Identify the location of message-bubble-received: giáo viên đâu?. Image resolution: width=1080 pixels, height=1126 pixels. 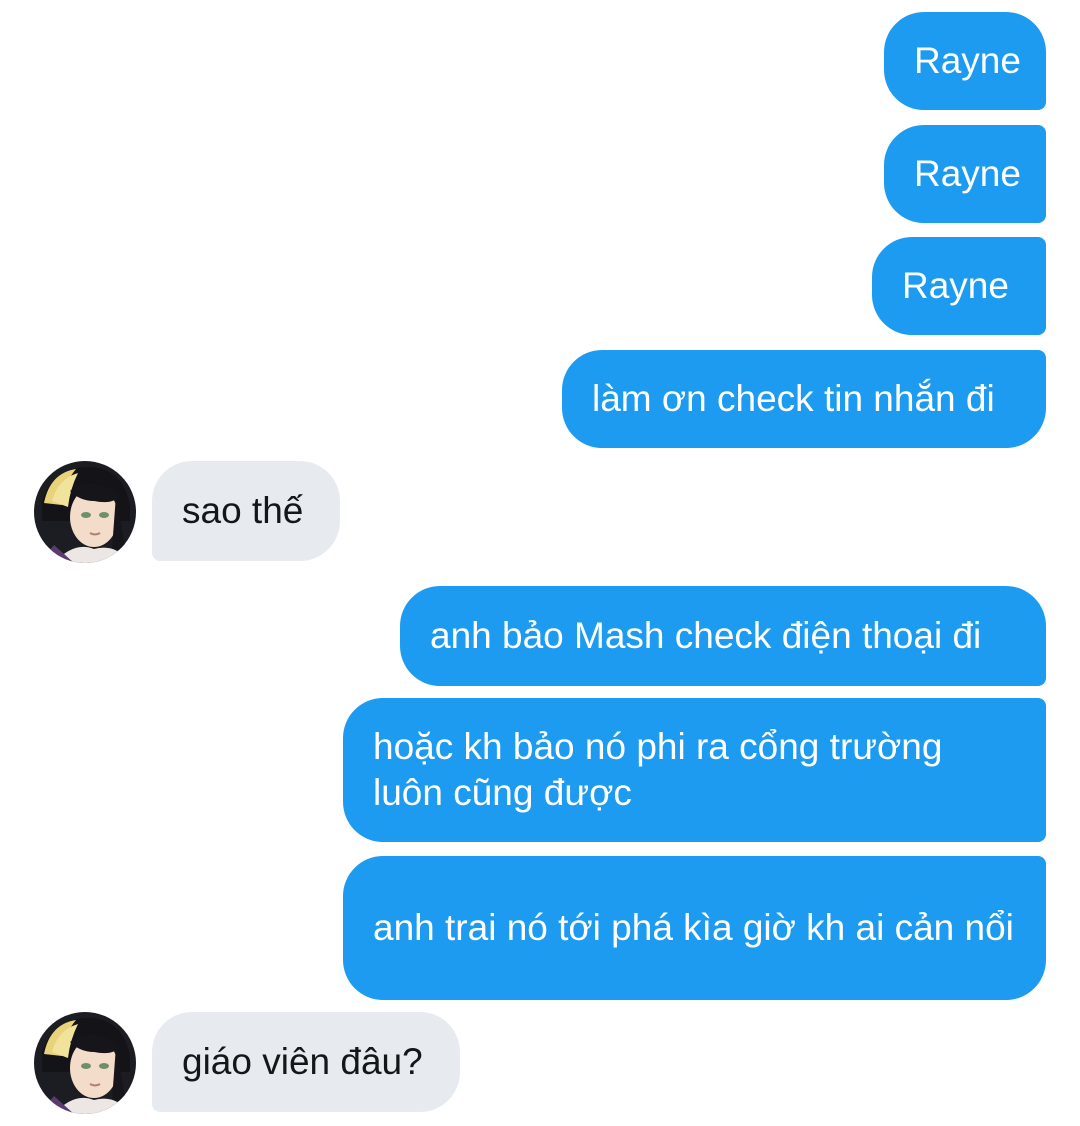
(306, 1062).